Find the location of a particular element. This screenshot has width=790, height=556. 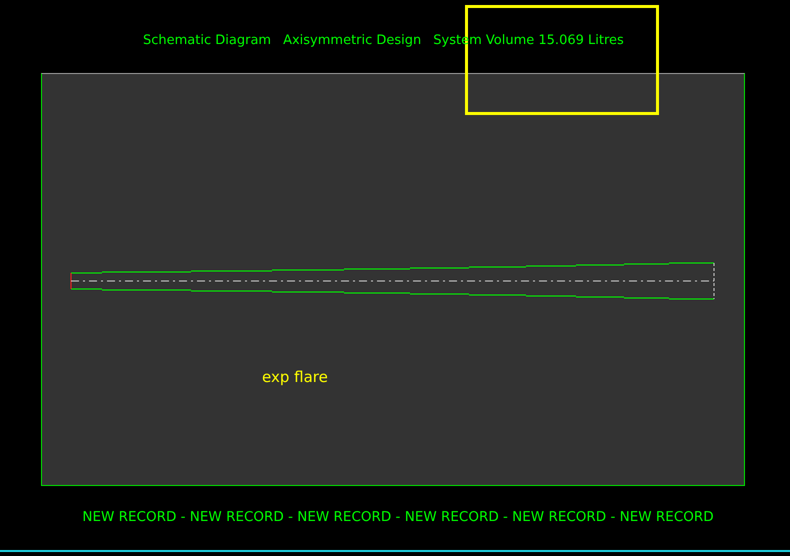

header-title: Axisymmetric Design is located at coordinates (352, 41).